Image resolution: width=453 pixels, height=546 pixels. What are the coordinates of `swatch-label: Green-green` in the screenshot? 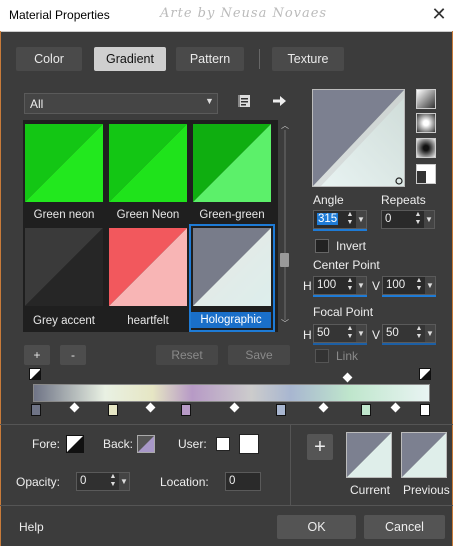 It's located at (232, 215).